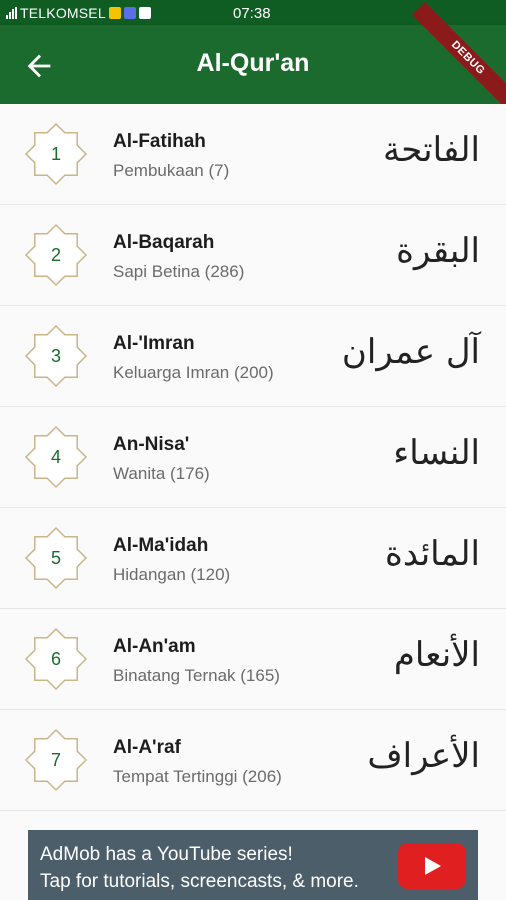  Describe the element at coordinates (161, 473) in the screenshot. I see `surah-meaning: Wanita (176)` at that location.